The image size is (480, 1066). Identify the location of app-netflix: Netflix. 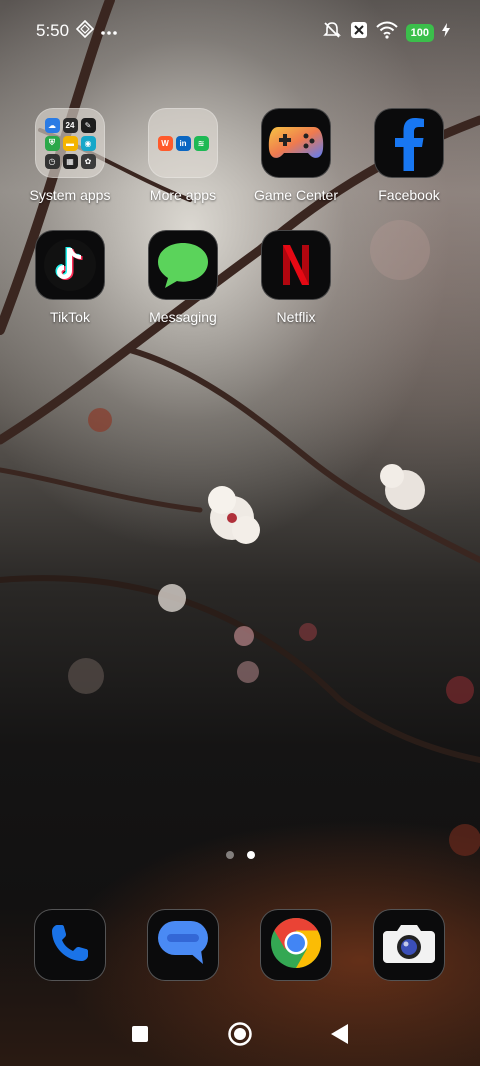
(296, 277).